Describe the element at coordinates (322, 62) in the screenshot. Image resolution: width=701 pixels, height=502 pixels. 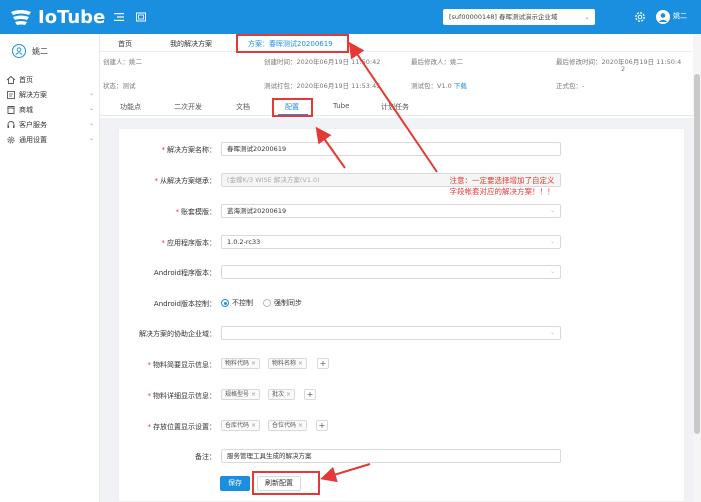
I see `created-time-info: 创建时间：2020年06月19日 11:50:42` at that location.